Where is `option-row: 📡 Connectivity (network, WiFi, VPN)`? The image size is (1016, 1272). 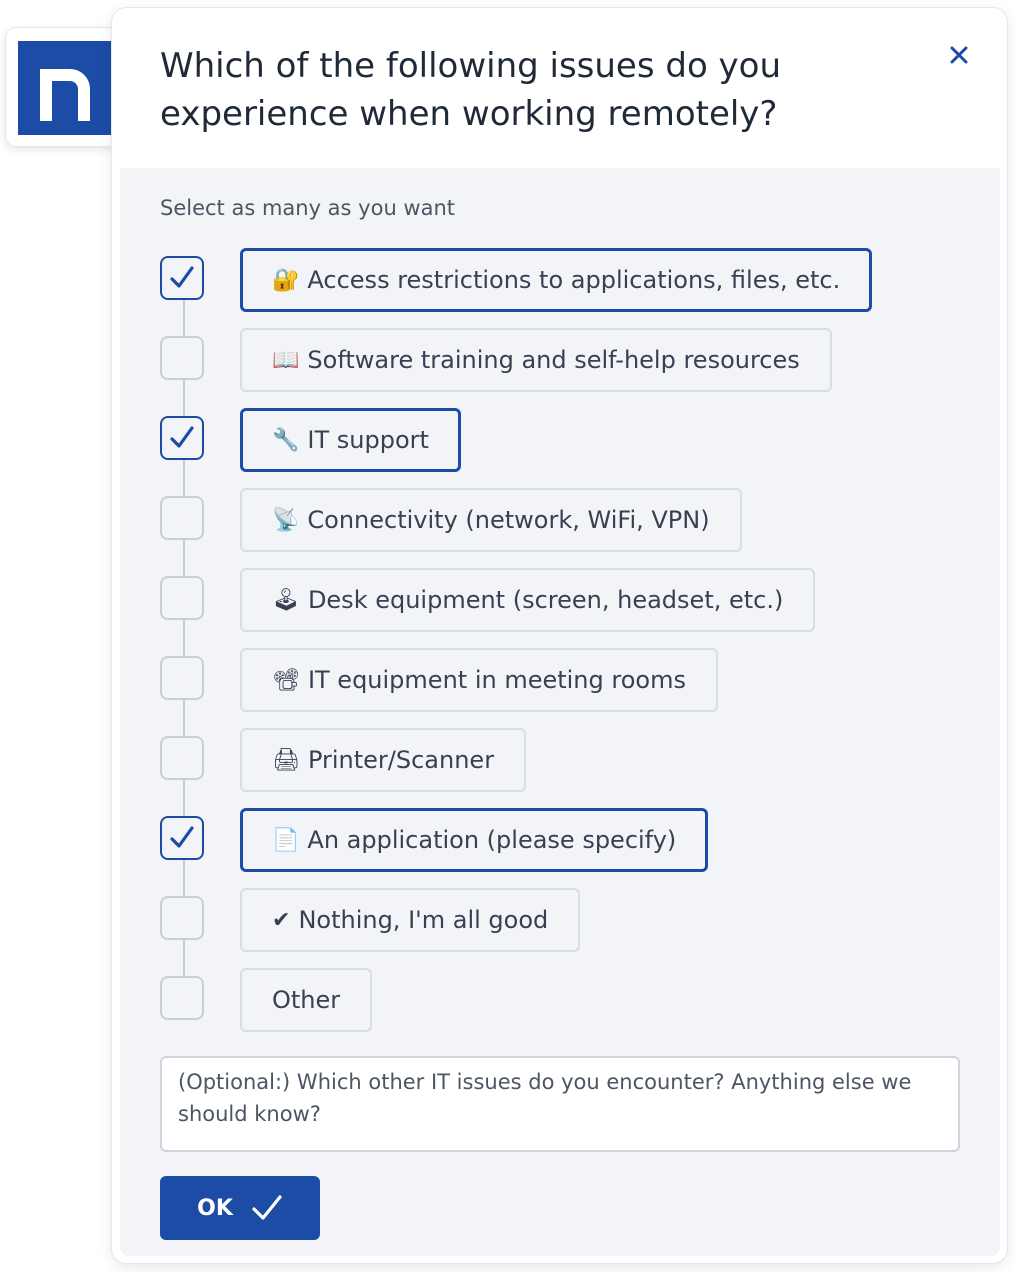 option-row: 📡 Connectivity (network, WiFi, VPN) is located at coordinates (560, 520).